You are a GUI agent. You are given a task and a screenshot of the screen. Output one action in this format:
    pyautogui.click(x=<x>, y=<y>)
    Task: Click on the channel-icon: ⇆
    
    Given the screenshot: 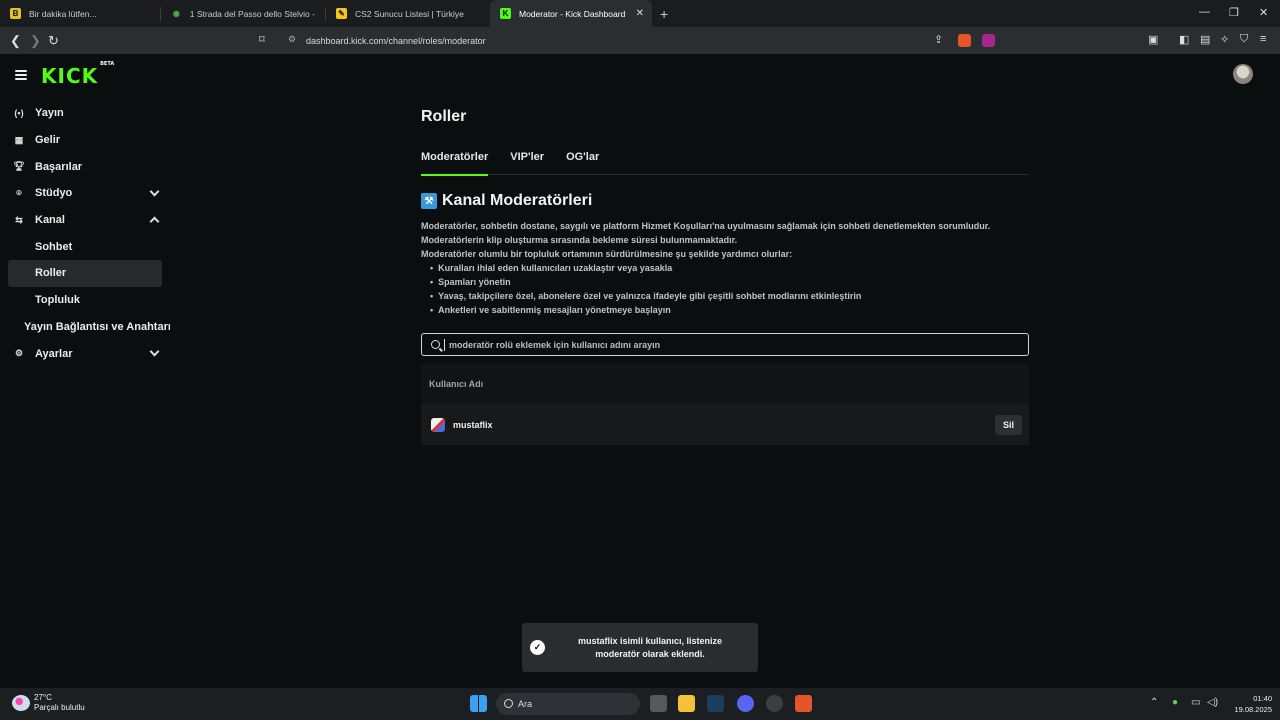 What is the action you would take?
    pyautogui.click(x=19, y=219)
    